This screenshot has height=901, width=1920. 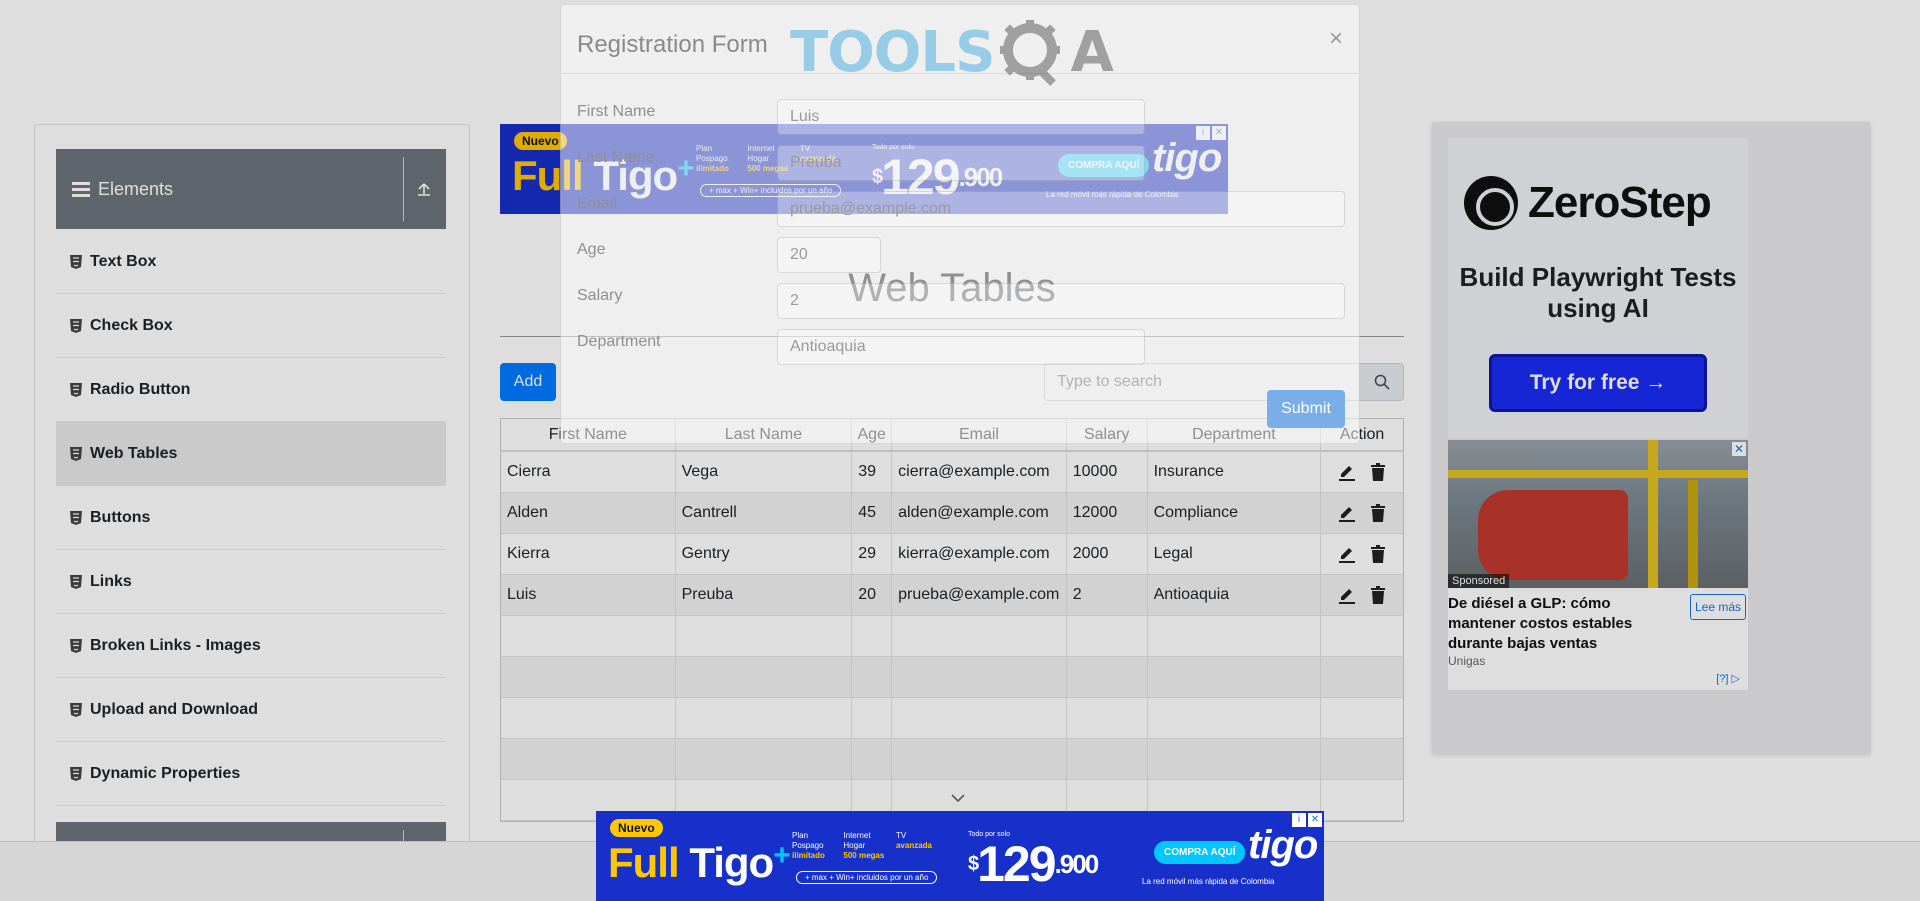 What do you see at coordinates (600, 295) in the screenshot?
I see `salary-label: Salary` at bounding box center [600, 295].